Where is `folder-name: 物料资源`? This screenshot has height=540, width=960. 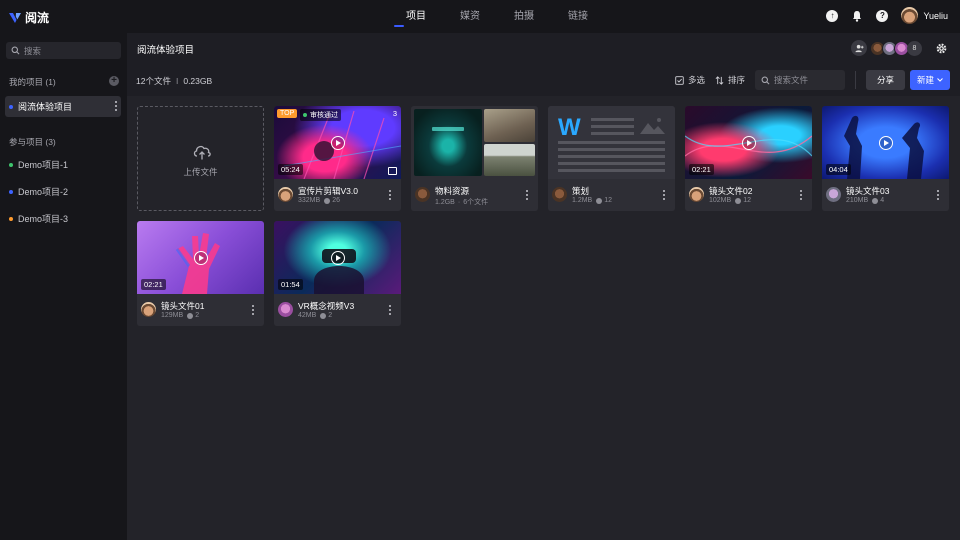 folder-name: 物料资源 is located at coordinates (452, 191).